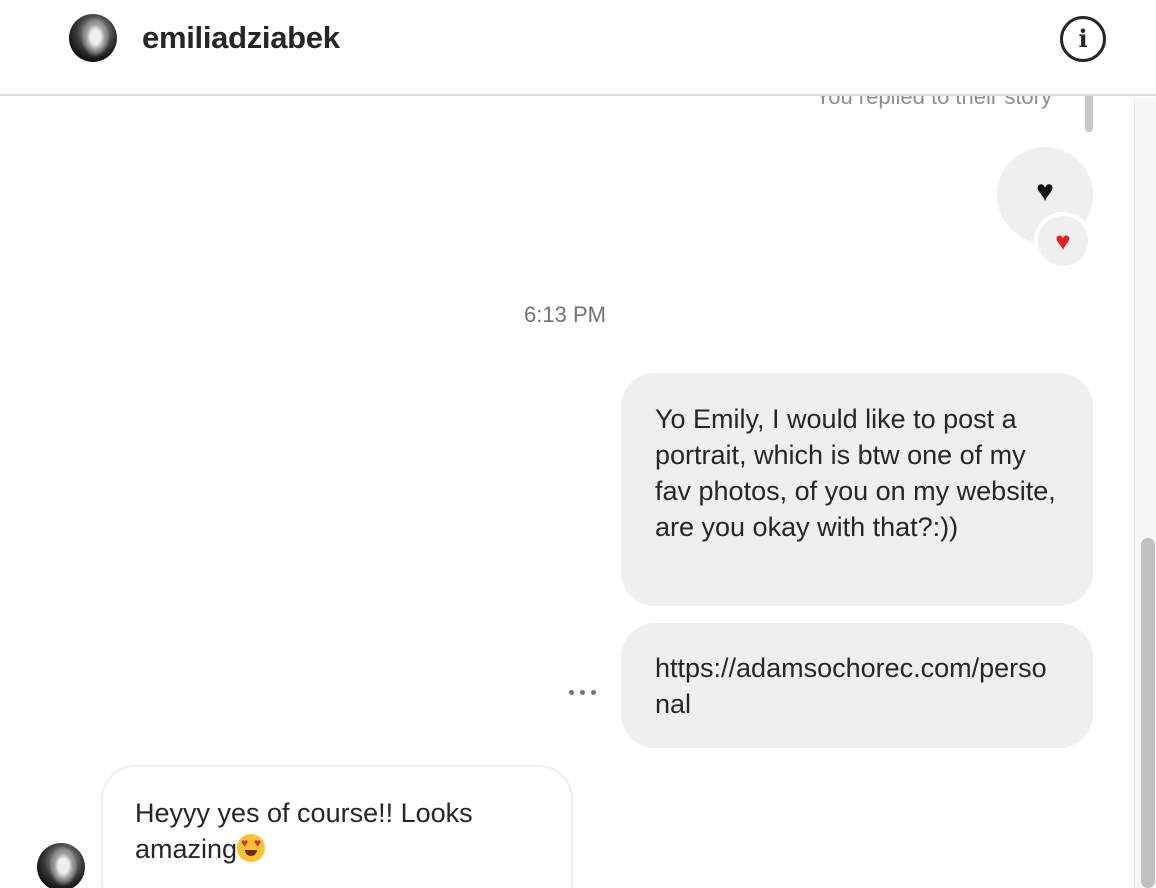 This screenshot has width=1156, height=888. I want to click on thread-header: emiliadziabek i, so click(578, 48).